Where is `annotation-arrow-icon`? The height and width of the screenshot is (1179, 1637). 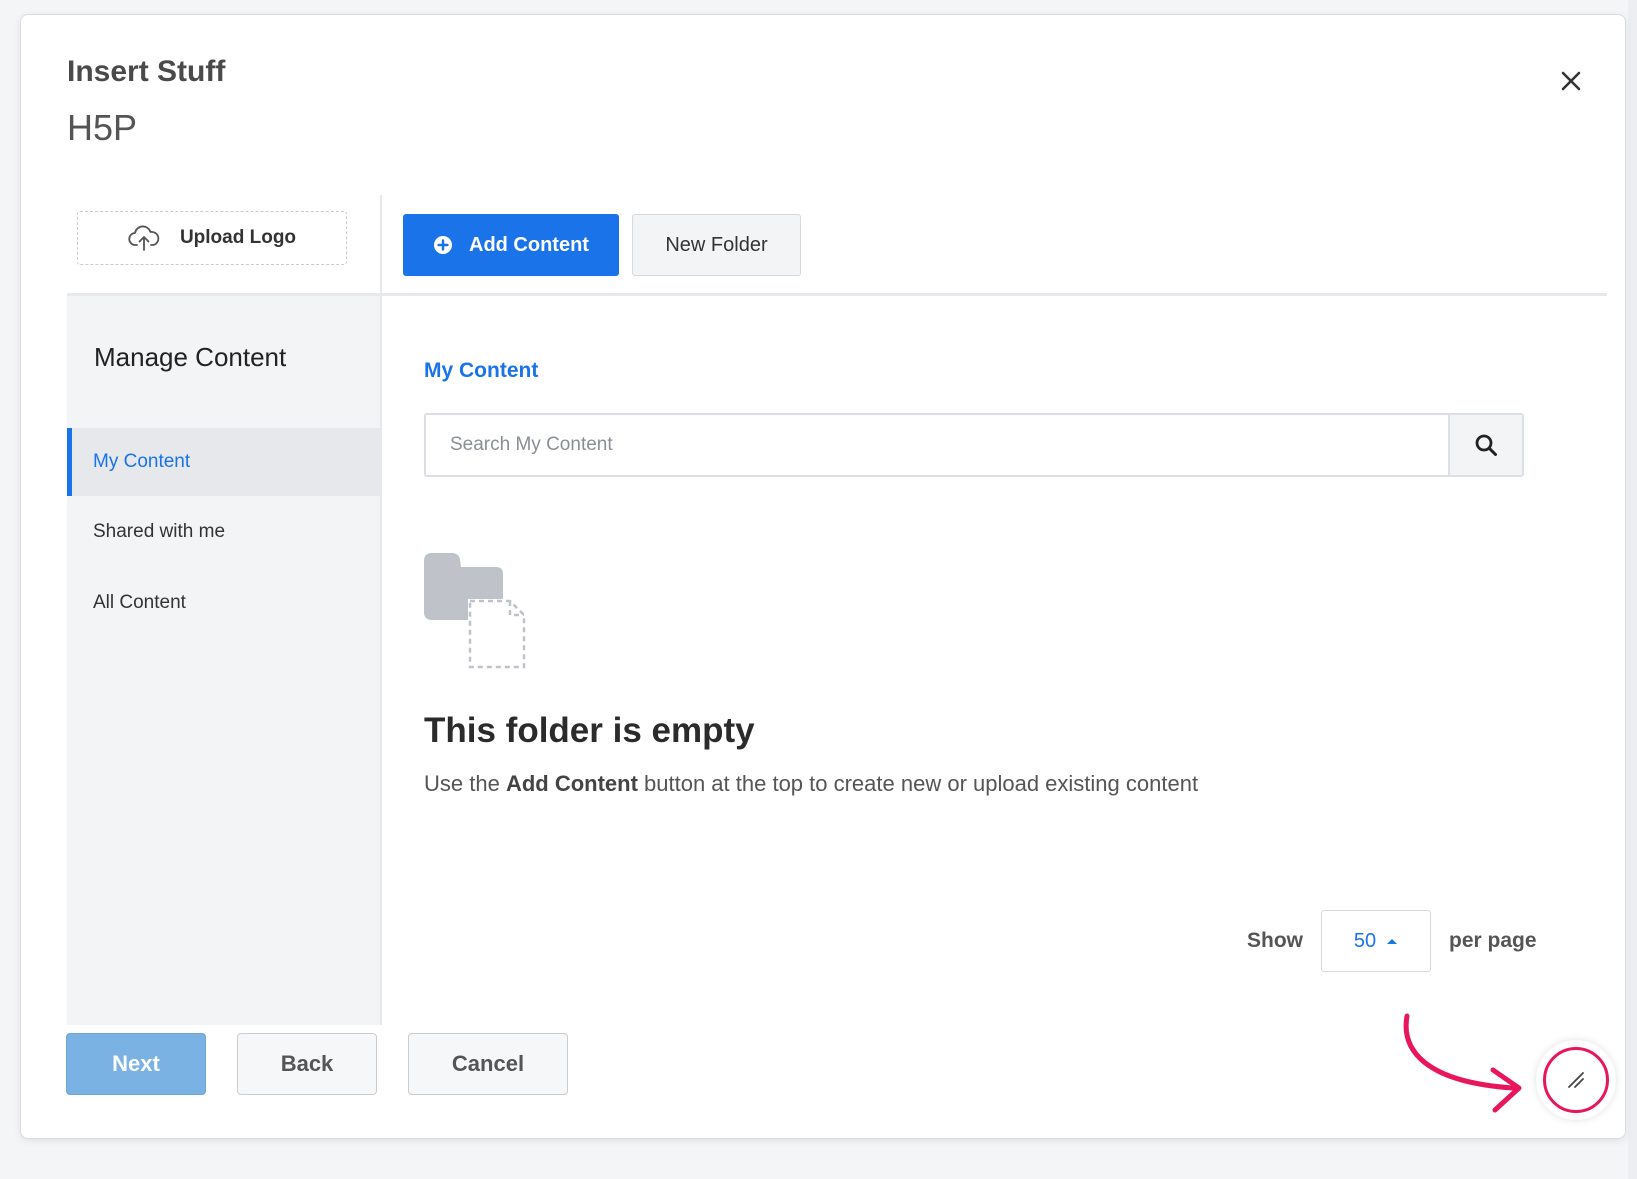
annotation-arrow-icon is located at coordinates (1462, 1063).